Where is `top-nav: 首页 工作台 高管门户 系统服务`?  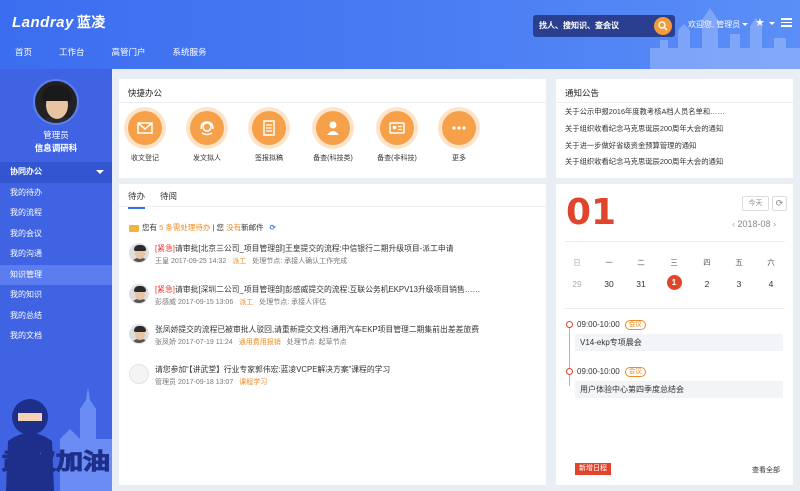 top-nav: 首页 工作台 高管门户 系统服务 is located at coordinates (109, 52).